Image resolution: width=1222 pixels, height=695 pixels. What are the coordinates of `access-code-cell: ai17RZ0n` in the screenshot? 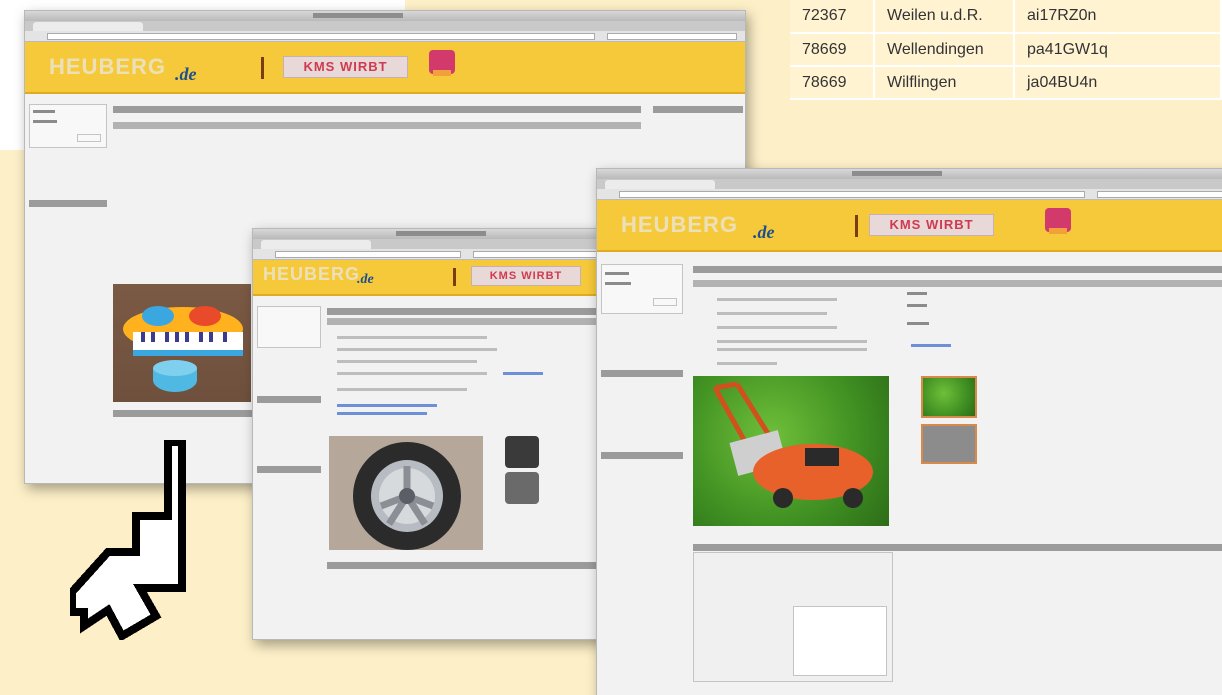 It's located at (1118, 17).